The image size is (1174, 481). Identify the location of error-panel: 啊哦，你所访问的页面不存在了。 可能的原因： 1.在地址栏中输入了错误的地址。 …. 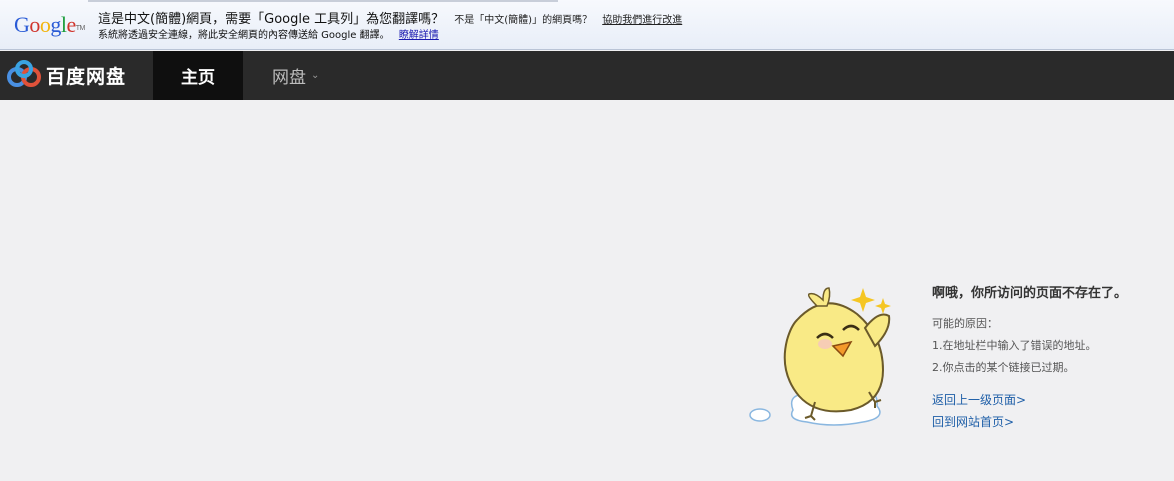
(1052, 361).